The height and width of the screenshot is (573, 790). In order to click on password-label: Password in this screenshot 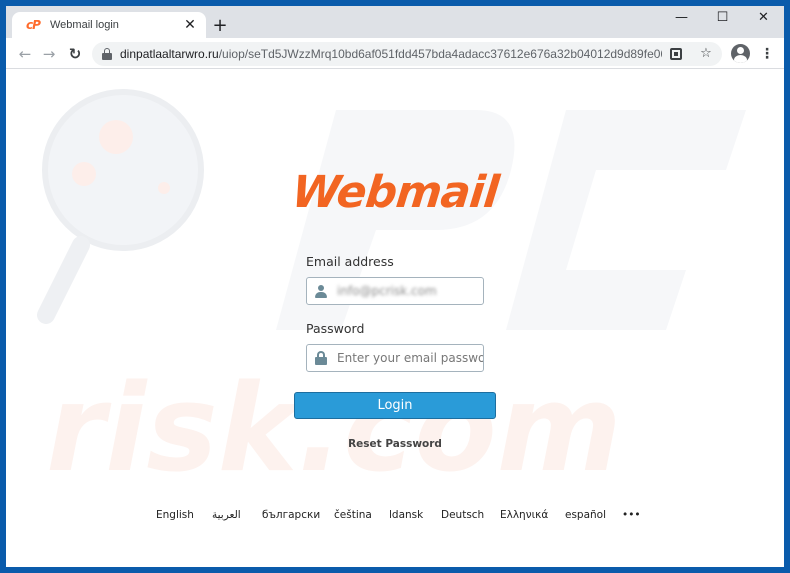, I will do `click(335, 328)`.